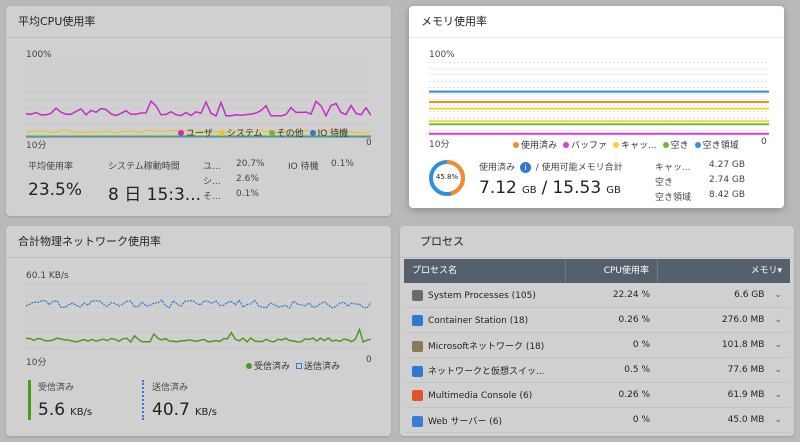  I want to click on cpu-legend-other: その他, so click(286, 132).